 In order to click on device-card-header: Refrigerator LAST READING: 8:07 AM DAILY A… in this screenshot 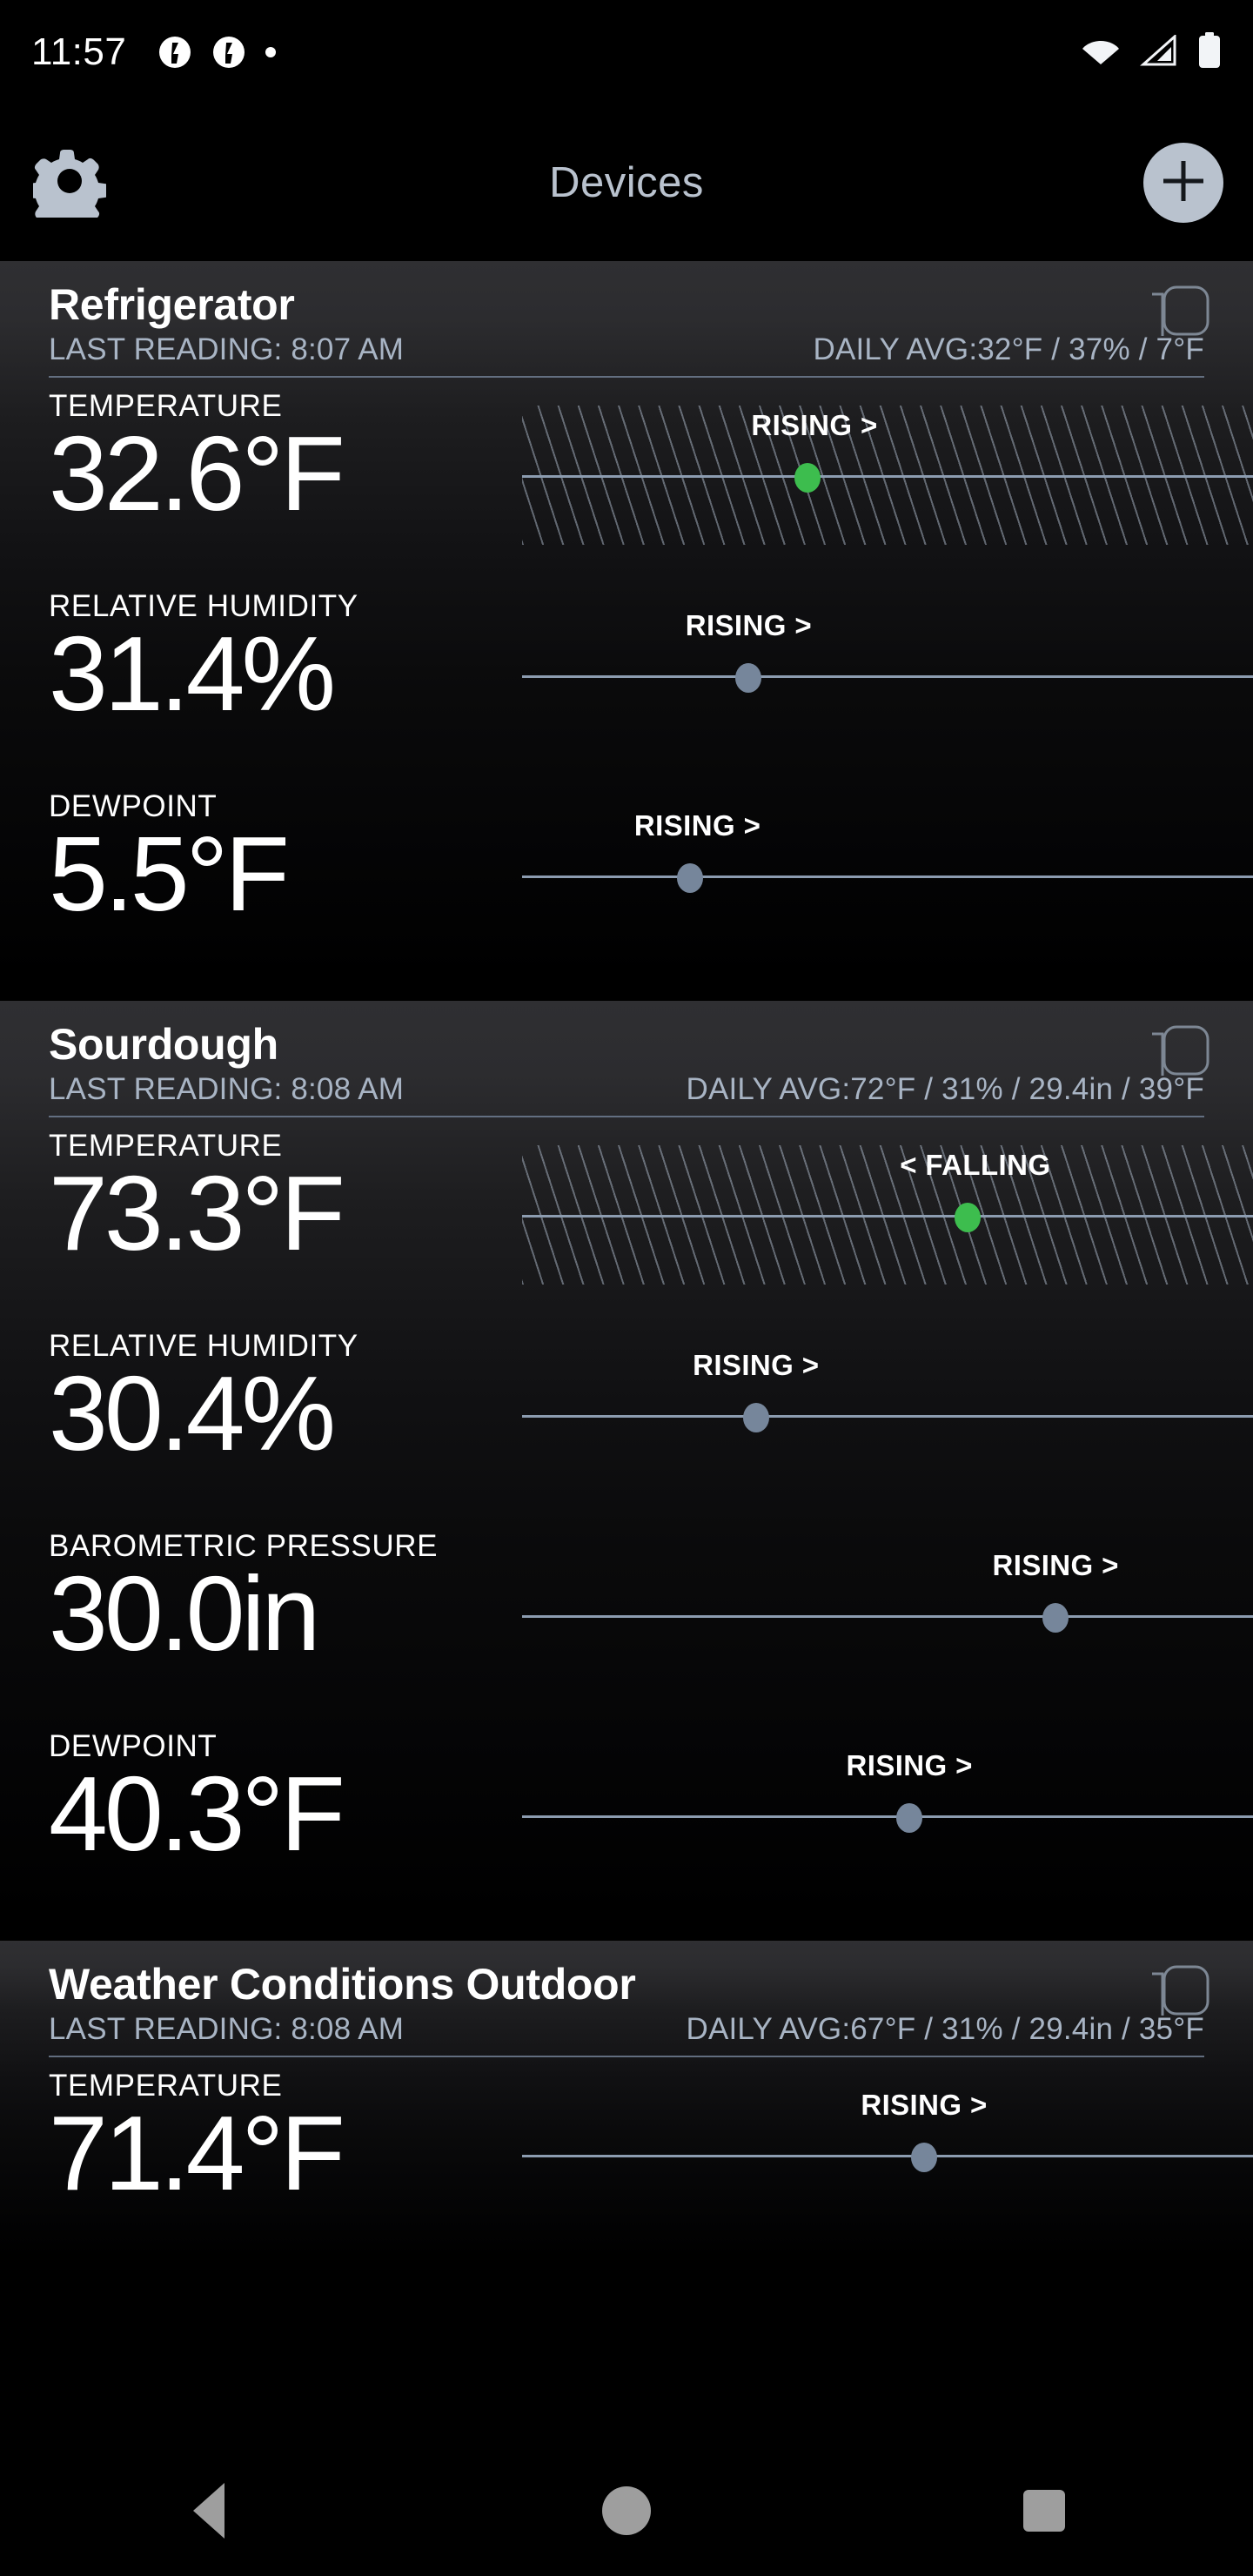, I will do `click(626, 318)`.